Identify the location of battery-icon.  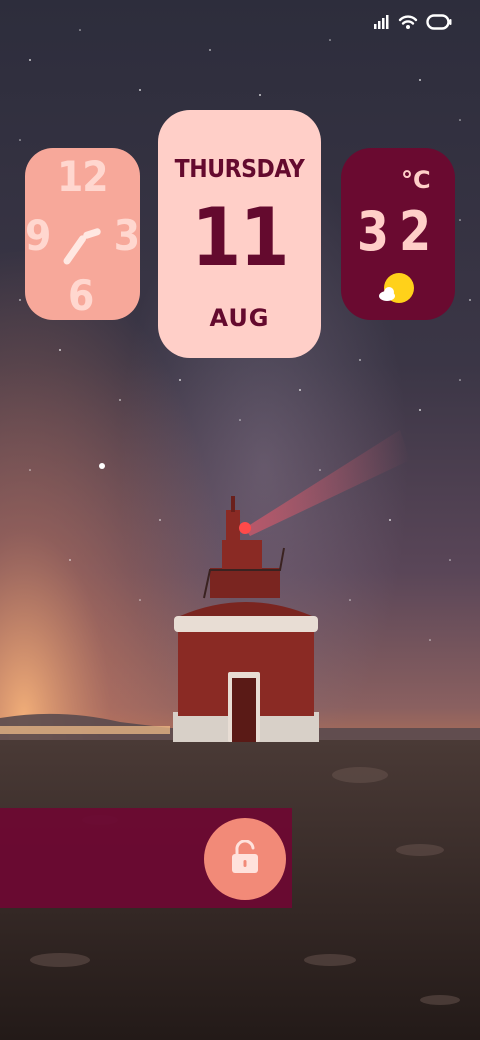
(439, 22).